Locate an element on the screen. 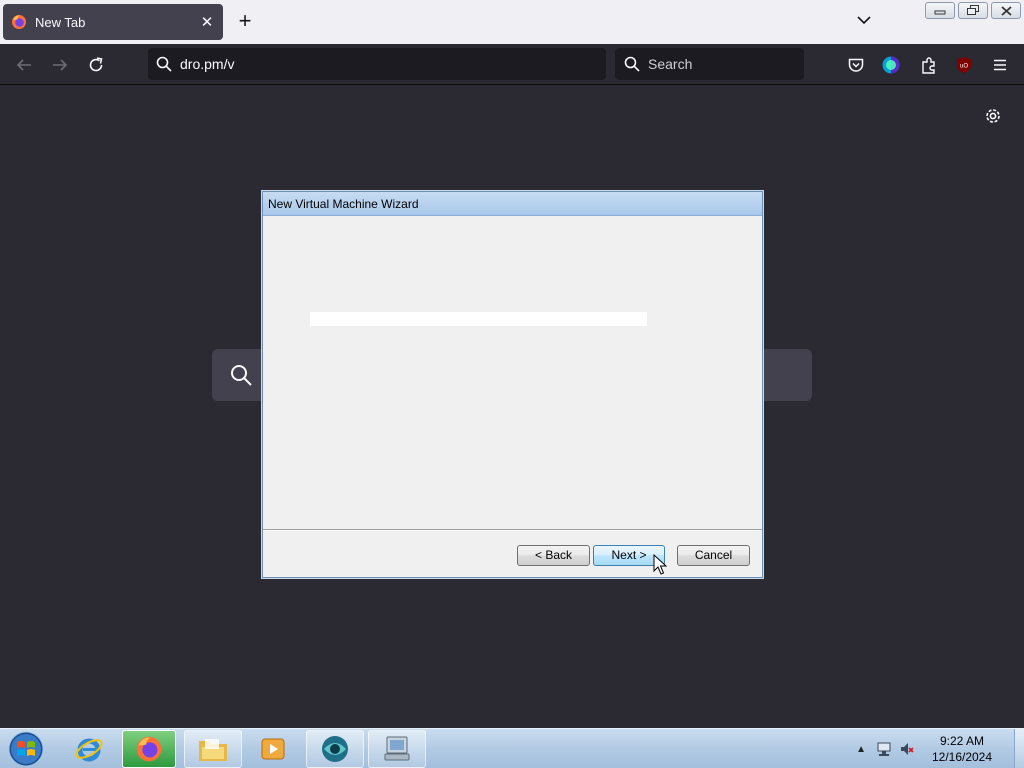 The height and width of the screenshot is (768, 1024). close-icon: ✕ is located at coordinates (207, 22).